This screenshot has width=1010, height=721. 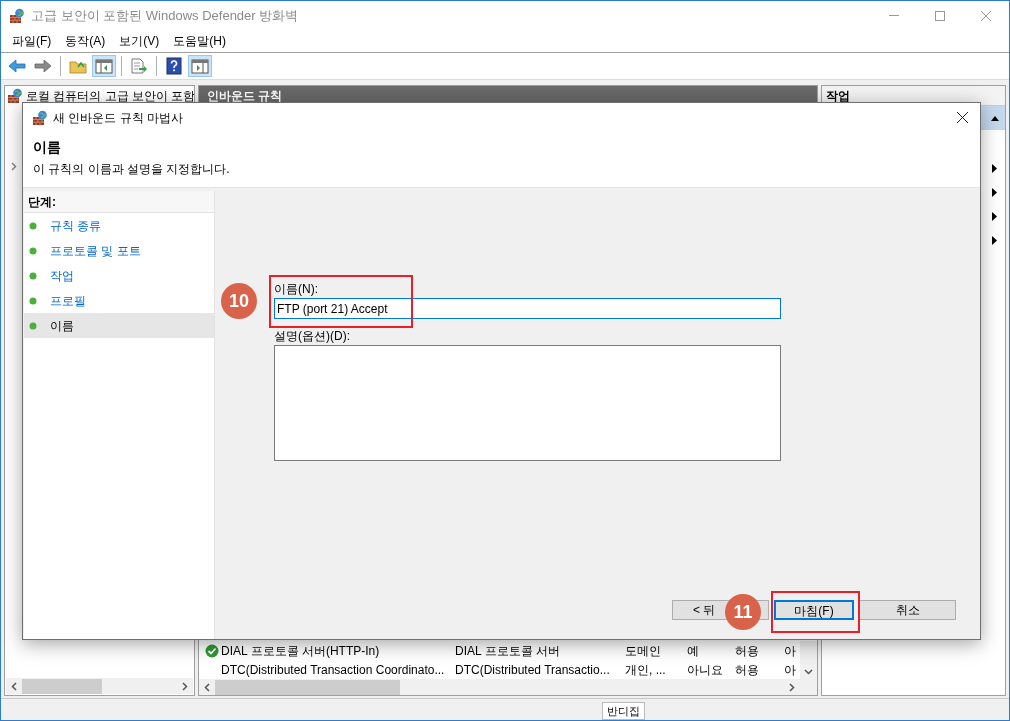 I want to click on forward-arrow-icon, so click(x=43, y=66).